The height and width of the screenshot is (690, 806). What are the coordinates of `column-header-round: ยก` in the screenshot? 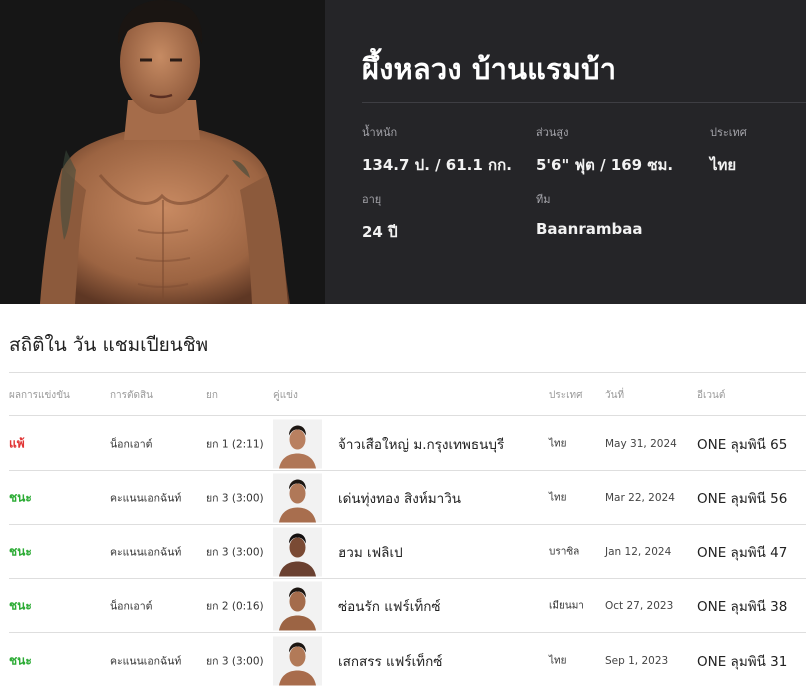 It's located at (212, 395).